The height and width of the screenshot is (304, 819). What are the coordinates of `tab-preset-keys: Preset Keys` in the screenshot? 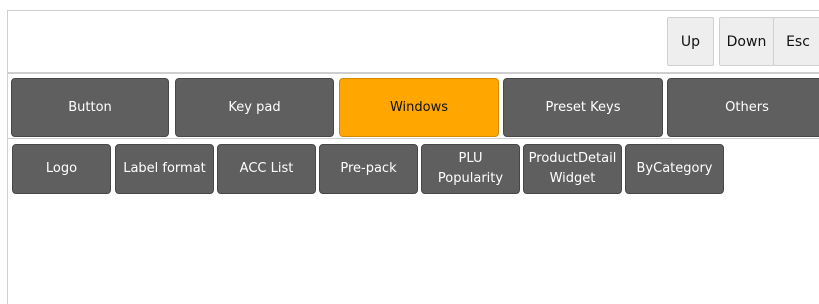 It's located at (583, 107).